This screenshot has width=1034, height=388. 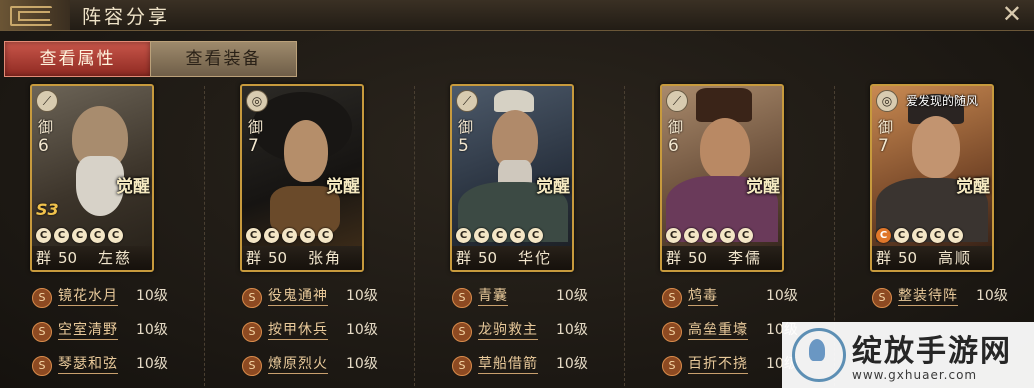 I want to click on tactic-name: 龙驹救主, so click(x=508, y=331).